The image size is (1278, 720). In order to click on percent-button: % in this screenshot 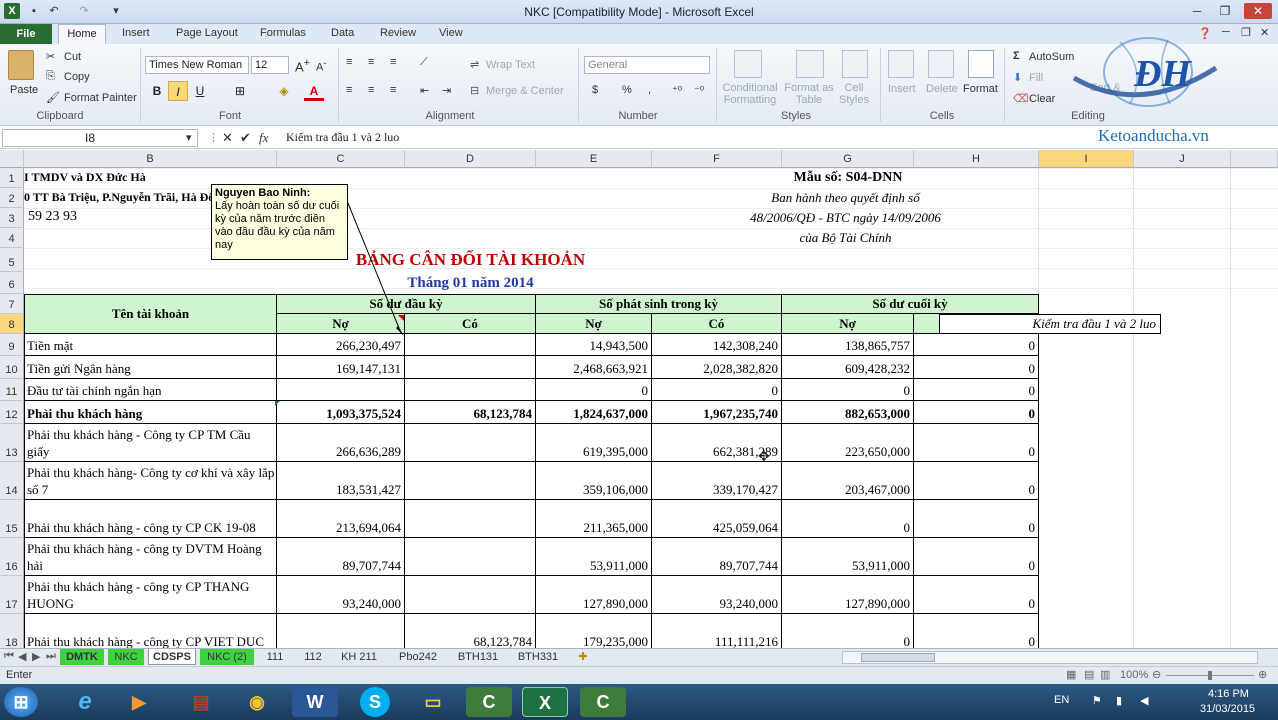, I will do `click(627, 90)`.